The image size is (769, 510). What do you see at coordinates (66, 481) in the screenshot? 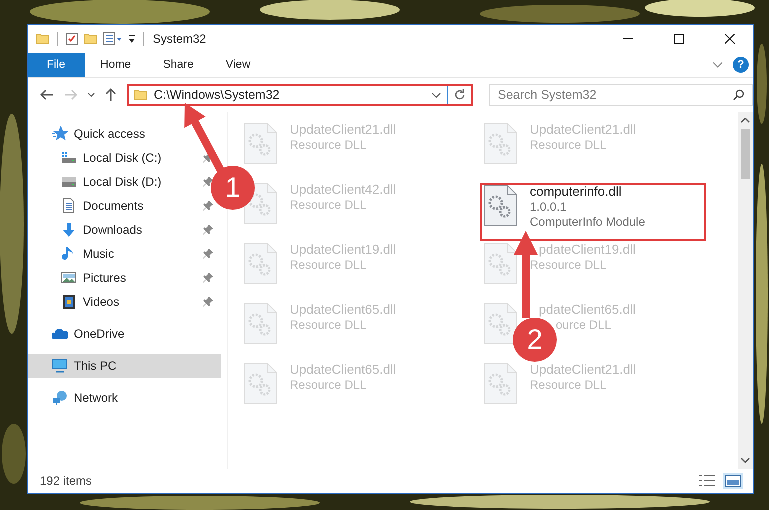
I see `item-count: 192 items` at bounding box center [66, 481].